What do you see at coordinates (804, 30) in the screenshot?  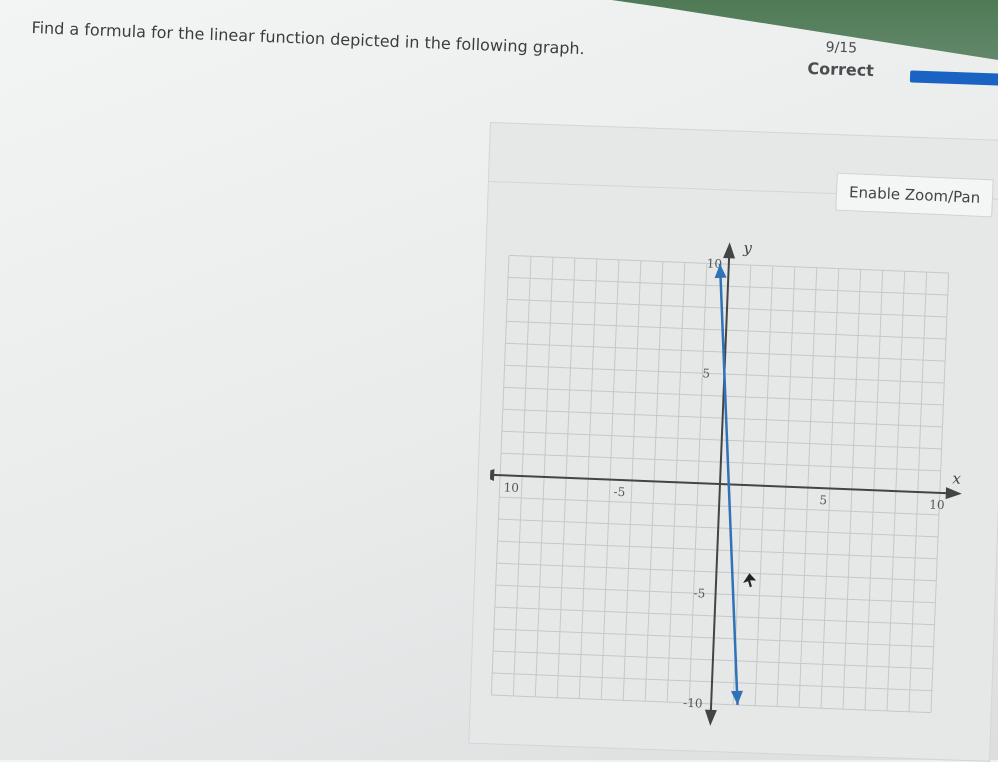 I see `background-corner` at bounding box center [804, 30].